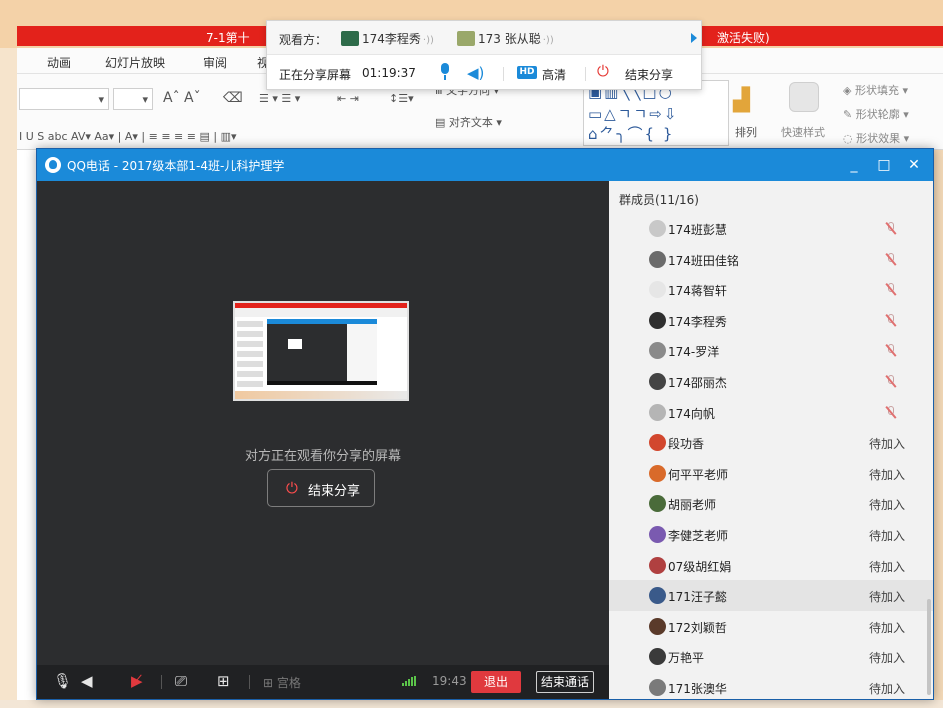 Image resolution: width=943 pixels, height=708 pixels. What do you see at coordinates (389, 73) in the screenshot?
I see `share-timer: 01:19:37` at bounding box center [389, 73].